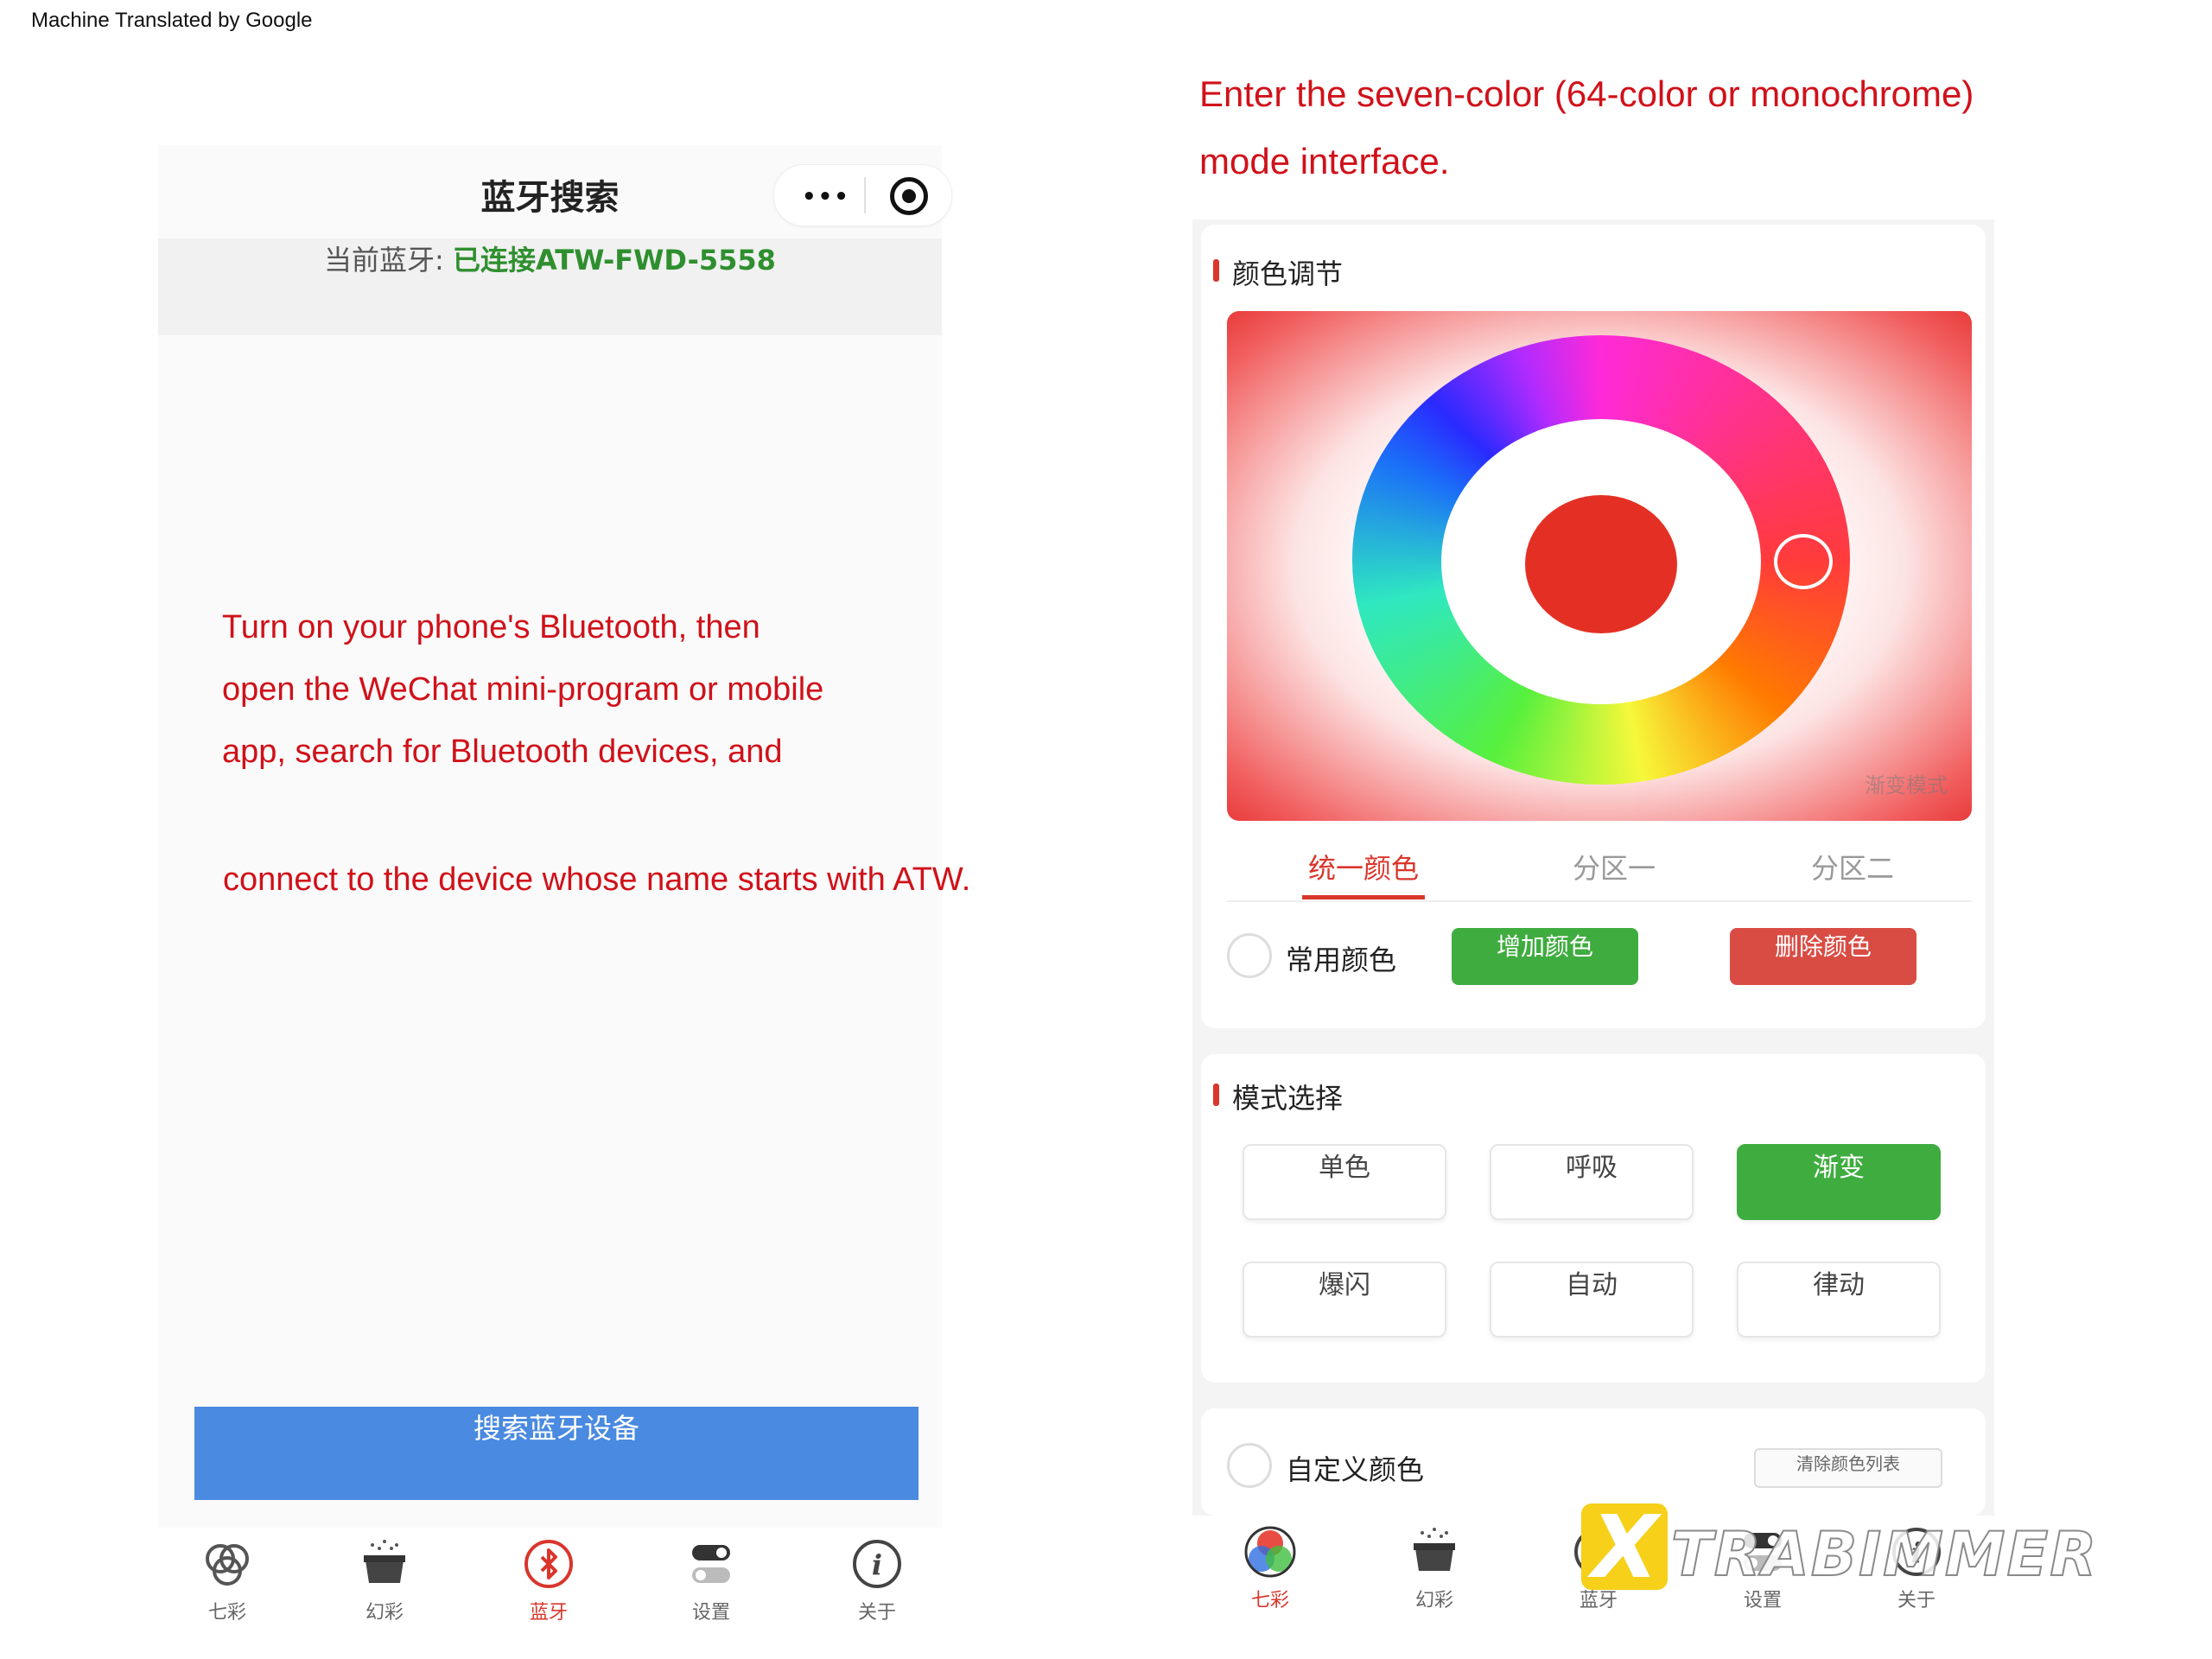 The width and height of the screenshot is (2212, 1659). Describe the element at coordinates (384, 260) in the screenshot. I see `status-label: 当前蓝牙:` at that location.